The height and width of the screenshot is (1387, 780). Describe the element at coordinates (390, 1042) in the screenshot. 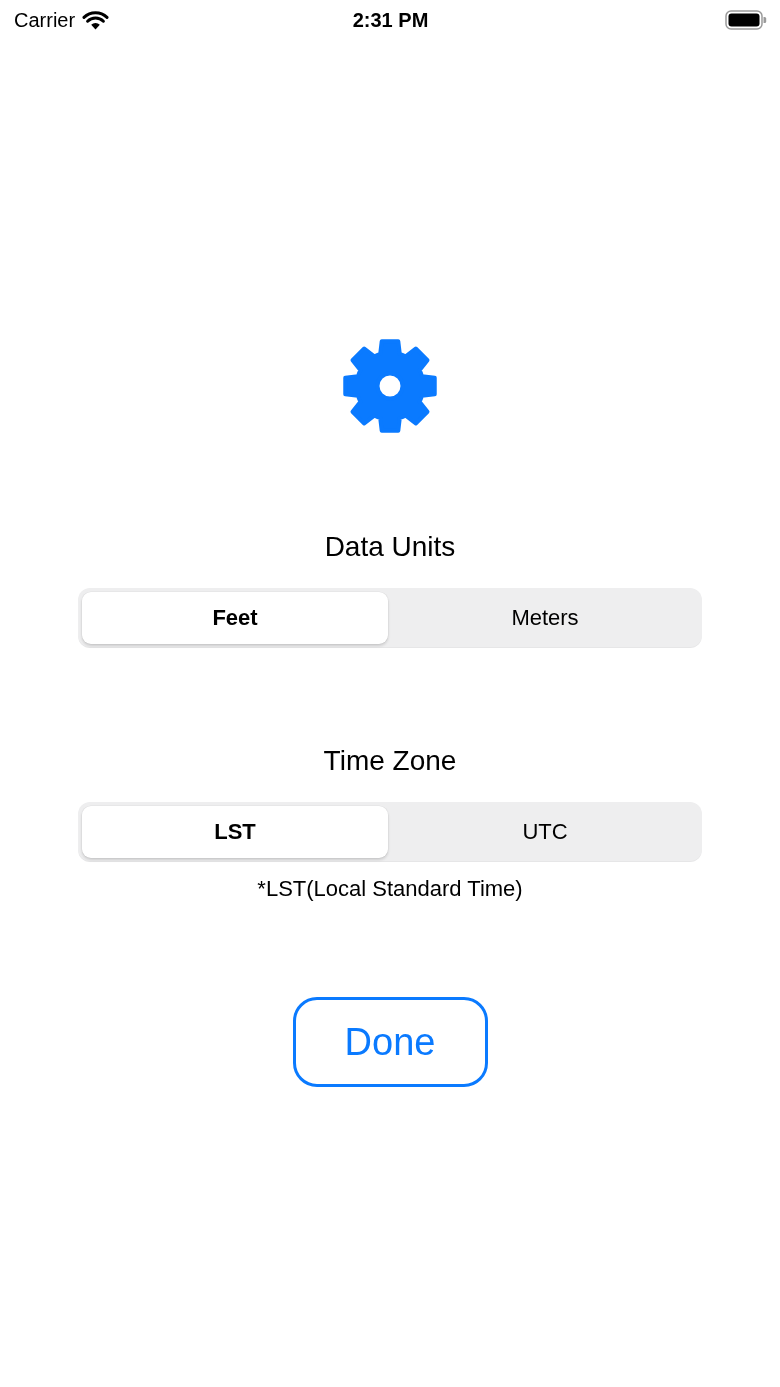

I see `done-button: Done` at that location.